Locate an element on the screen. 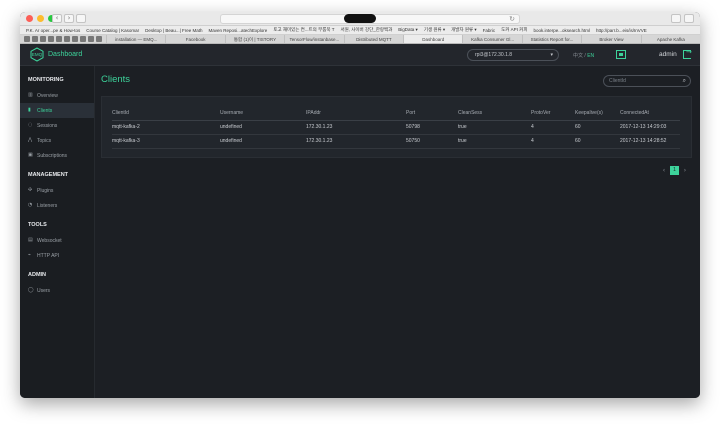  sidebar-item-label: Clients is located at coordinates (45, 110).